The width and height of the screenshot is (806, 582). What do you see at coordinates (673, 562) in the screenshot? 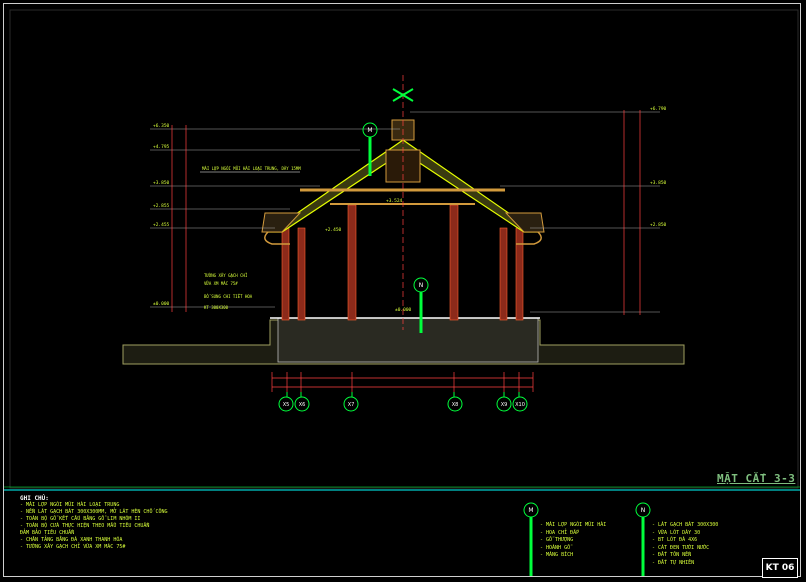
I see `legend-item: - ĐẤT TỰ NHIÊN` at bounding box center [673, 562].